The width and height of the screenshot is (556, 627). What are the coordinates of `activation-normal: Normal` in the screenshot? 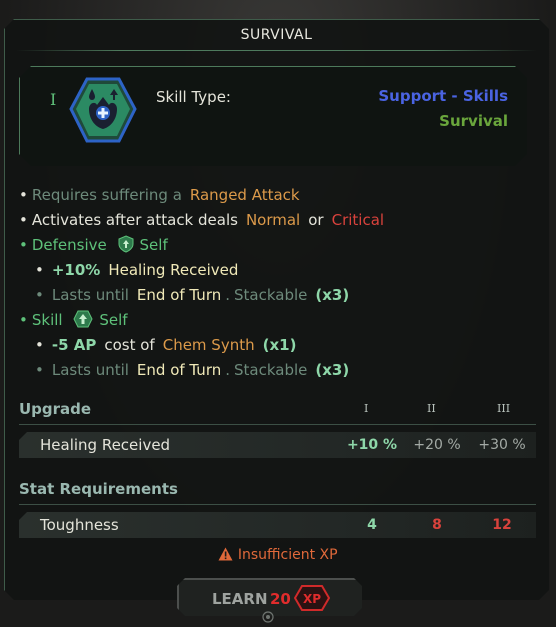 It's located at (273, 220).